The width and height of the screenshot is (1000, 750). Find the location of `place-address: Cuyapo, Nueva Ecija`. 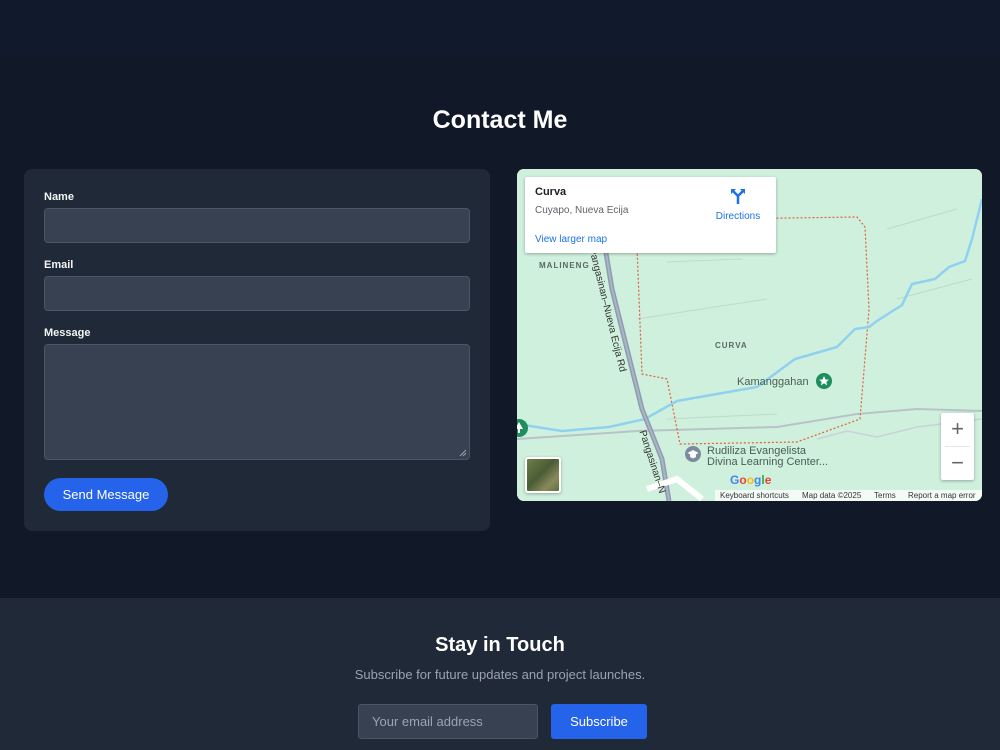

place-address: Cuyapo, Nueva Ecija is located at coordinates (582, 210).